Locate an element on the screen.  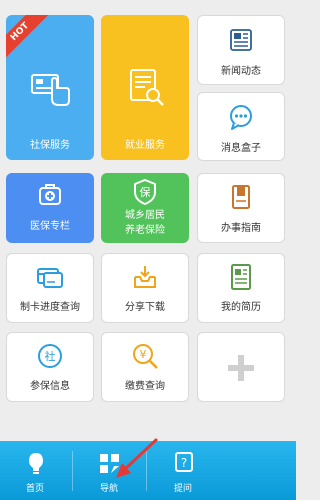
news-label: 新闻动态 is located at coordinates (241, 71).